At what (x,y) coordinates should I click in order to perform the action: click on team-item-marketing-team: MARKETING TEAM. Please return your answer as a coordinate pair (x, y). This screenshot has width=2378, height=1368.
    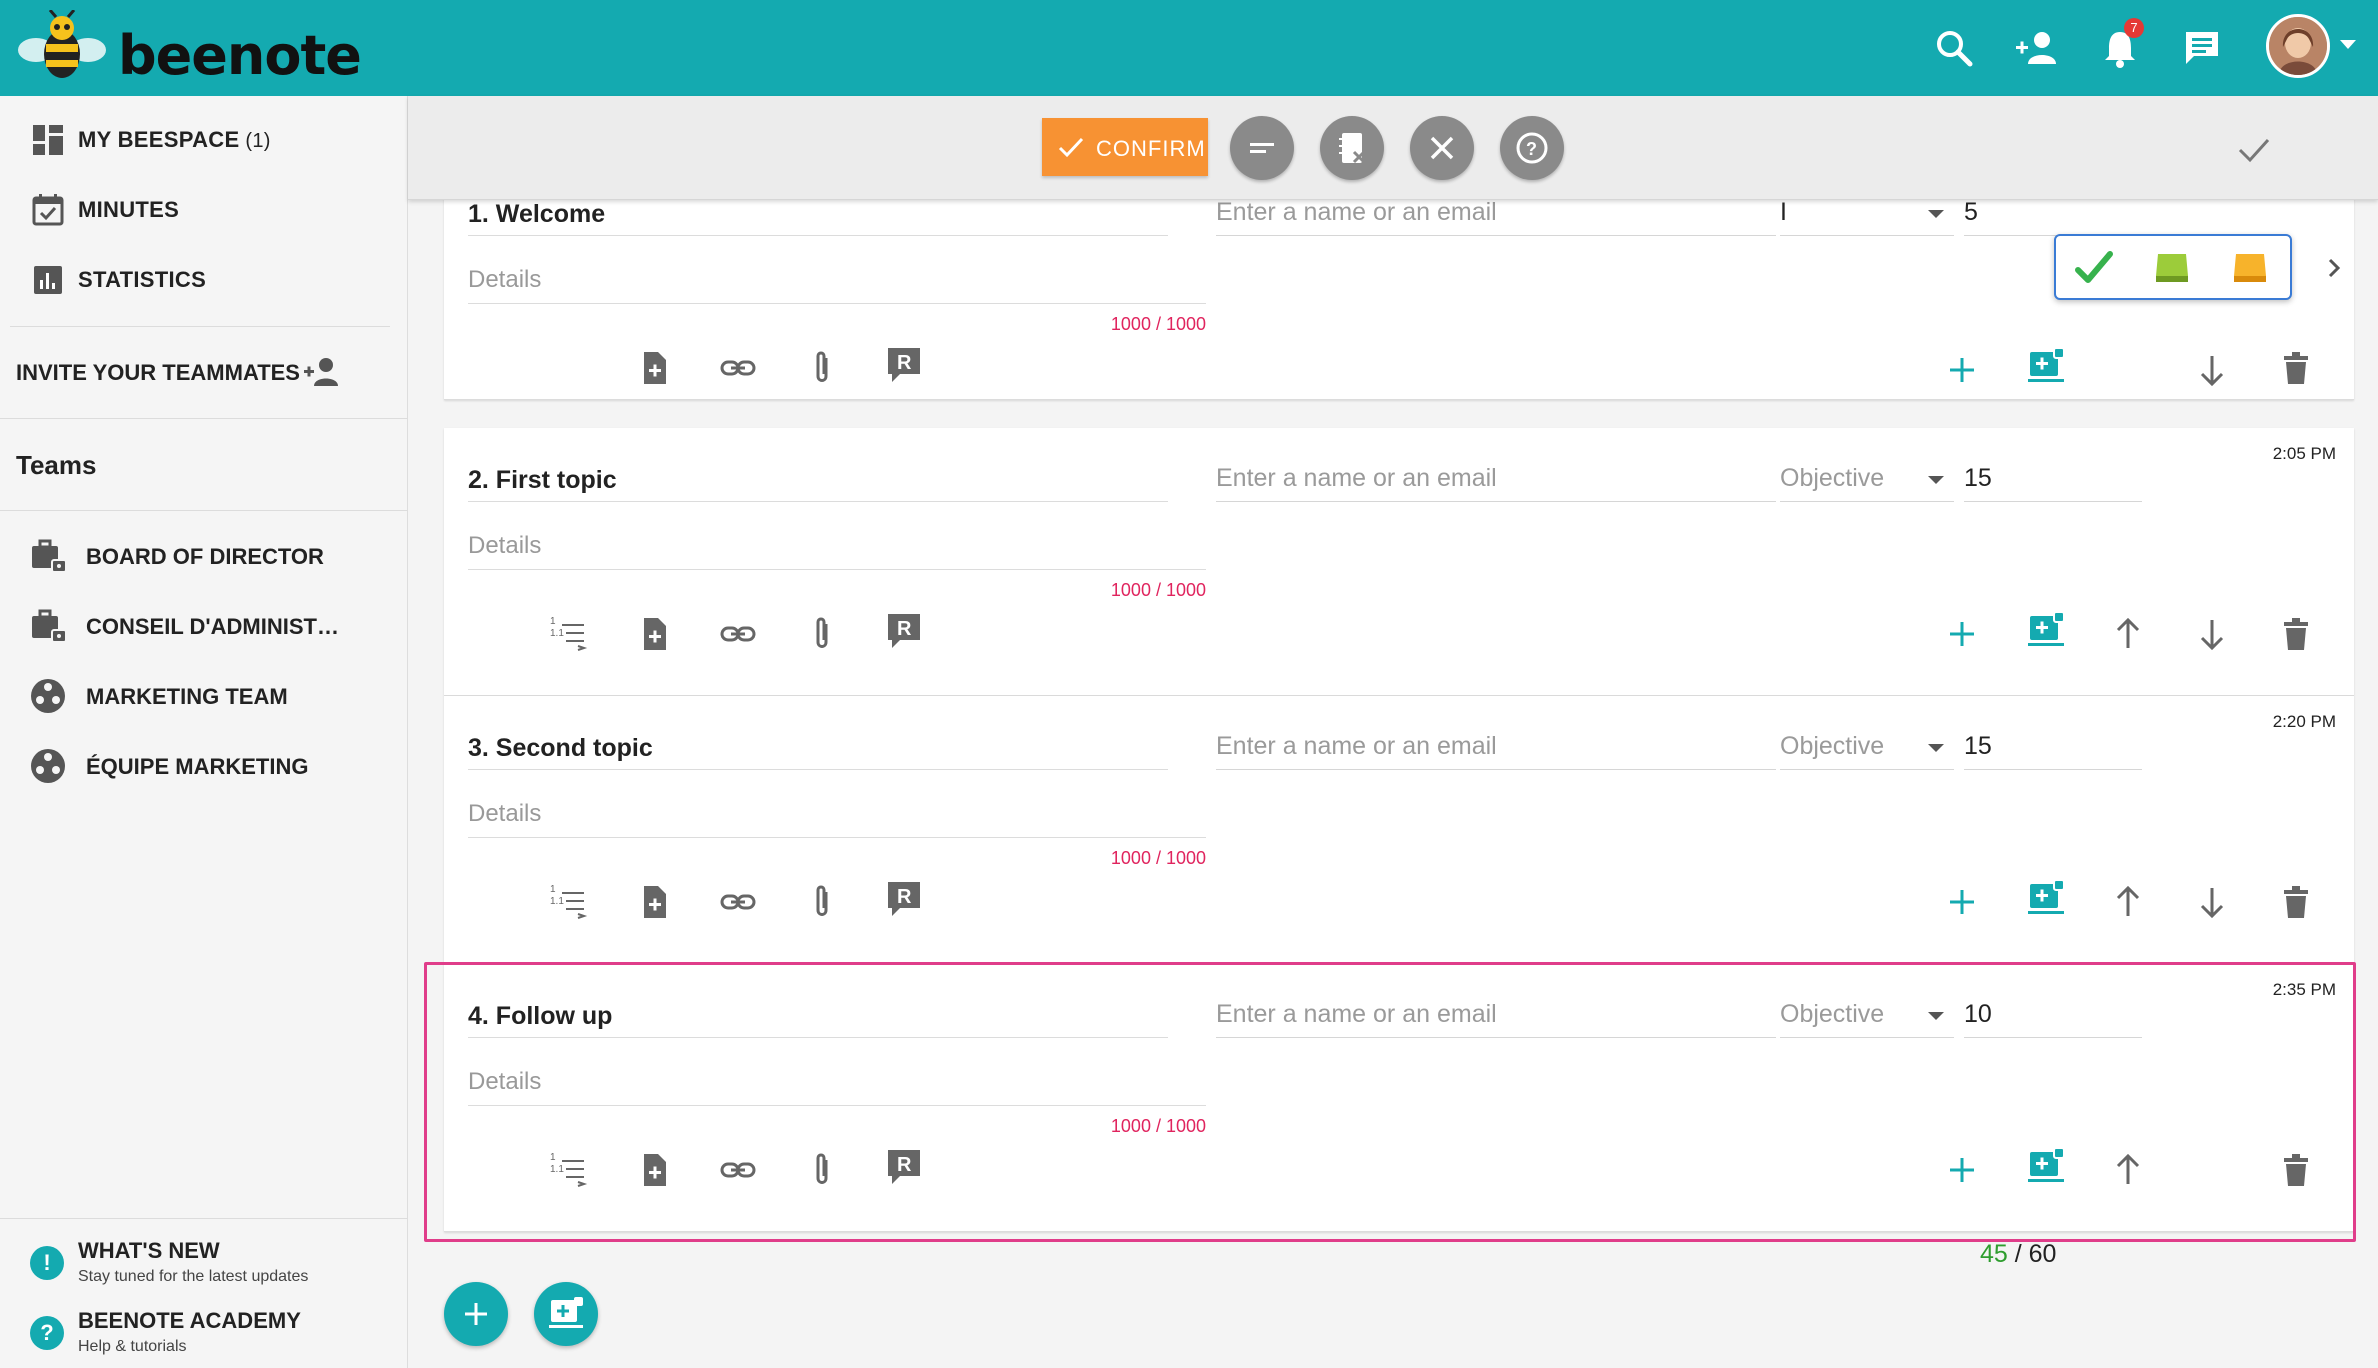
    Looking at the image, I should click on (204, 694).